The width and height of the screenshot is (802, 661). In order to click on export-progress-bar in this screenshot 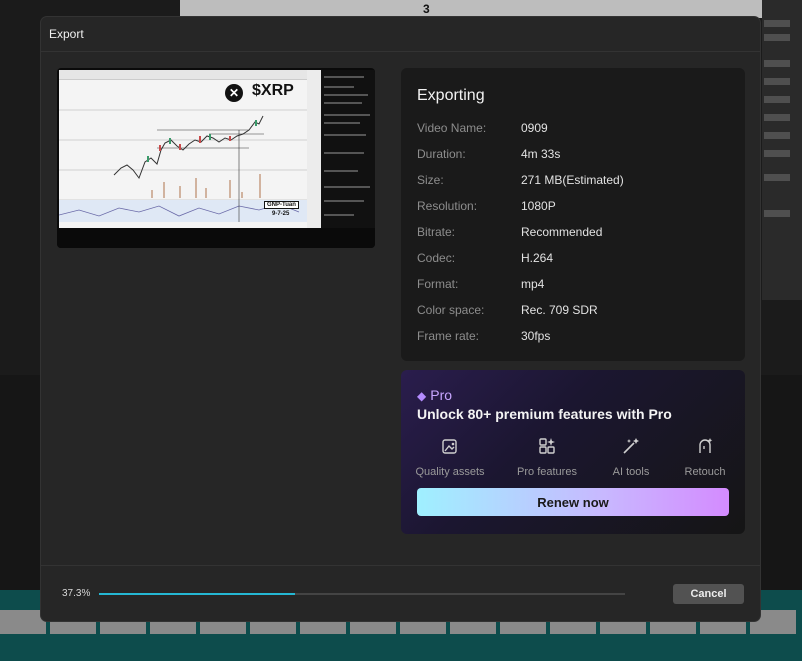, I will do `click(362, 594)`.